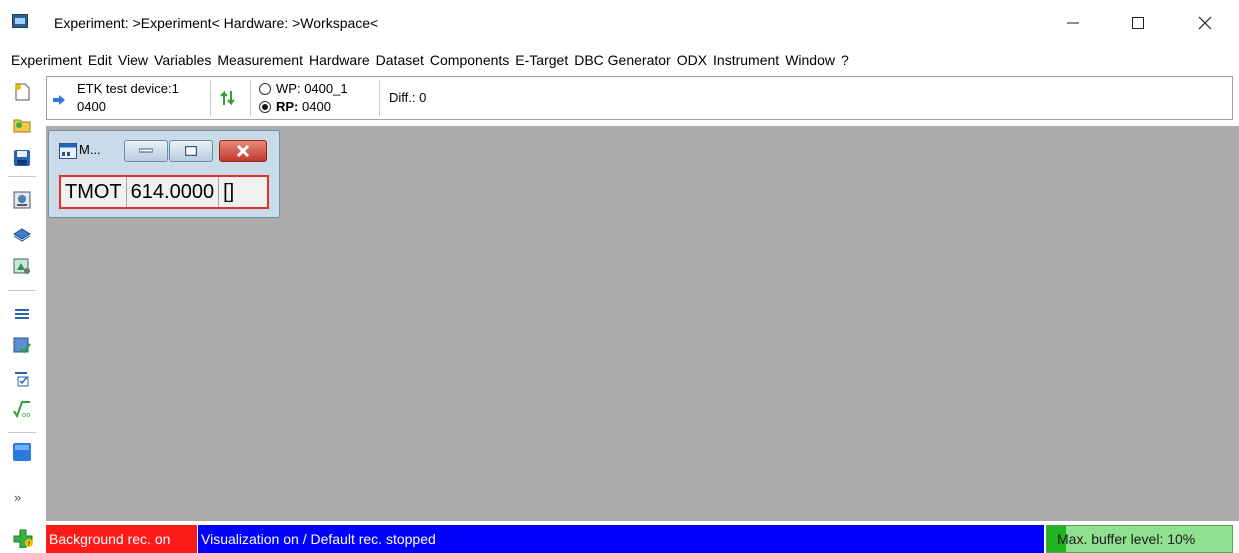  Describe the element at coordinates (100, 60) in the screenshot. I see `menu-item-edit: Edit` at that location.